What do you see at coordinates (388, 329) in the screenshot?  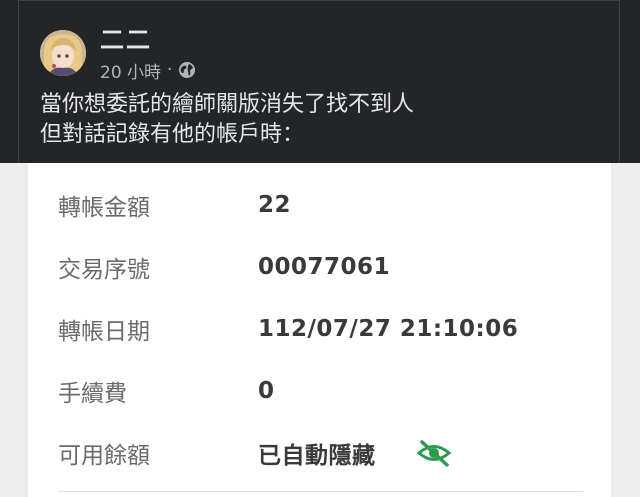 I see `transfer-date-value: 112/07/27 21:10:06` at bounding box center [388, 329].